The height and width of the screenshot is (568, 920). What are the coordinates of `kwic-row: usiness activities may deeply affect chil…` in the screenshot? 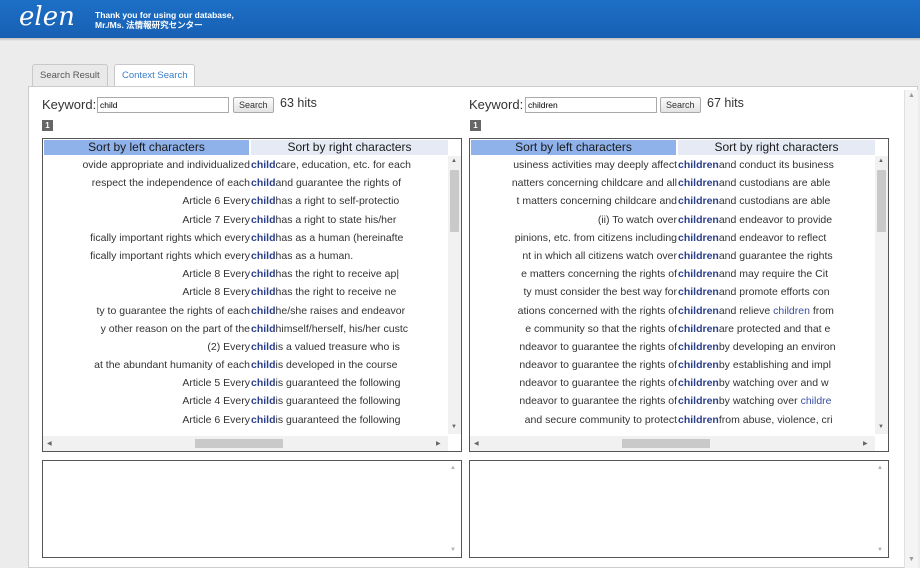 It's located at (672, 165).